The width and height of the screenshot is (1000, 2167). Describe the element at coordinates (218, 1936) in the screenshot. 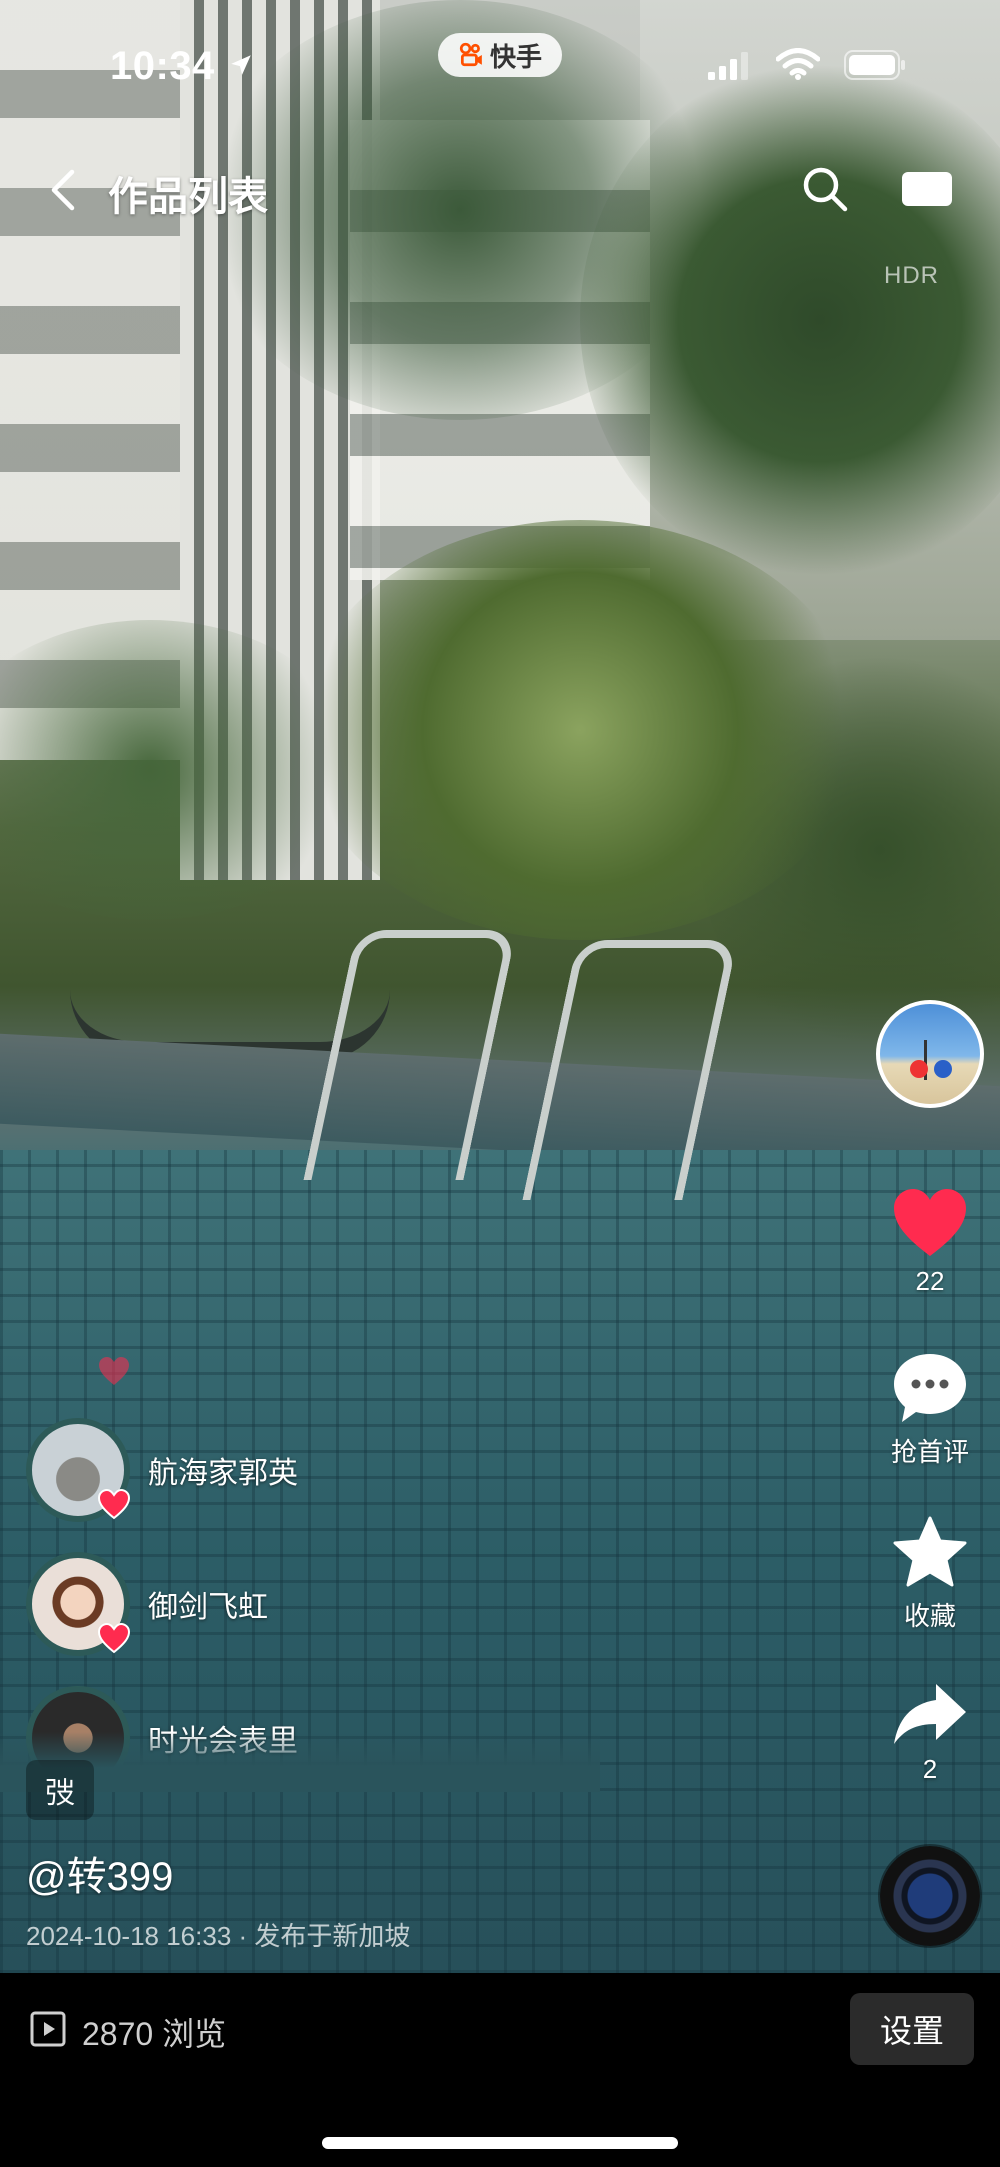

I see `post-meta: 2024-10-18 16:33 · 发布于新加坡` at that location.